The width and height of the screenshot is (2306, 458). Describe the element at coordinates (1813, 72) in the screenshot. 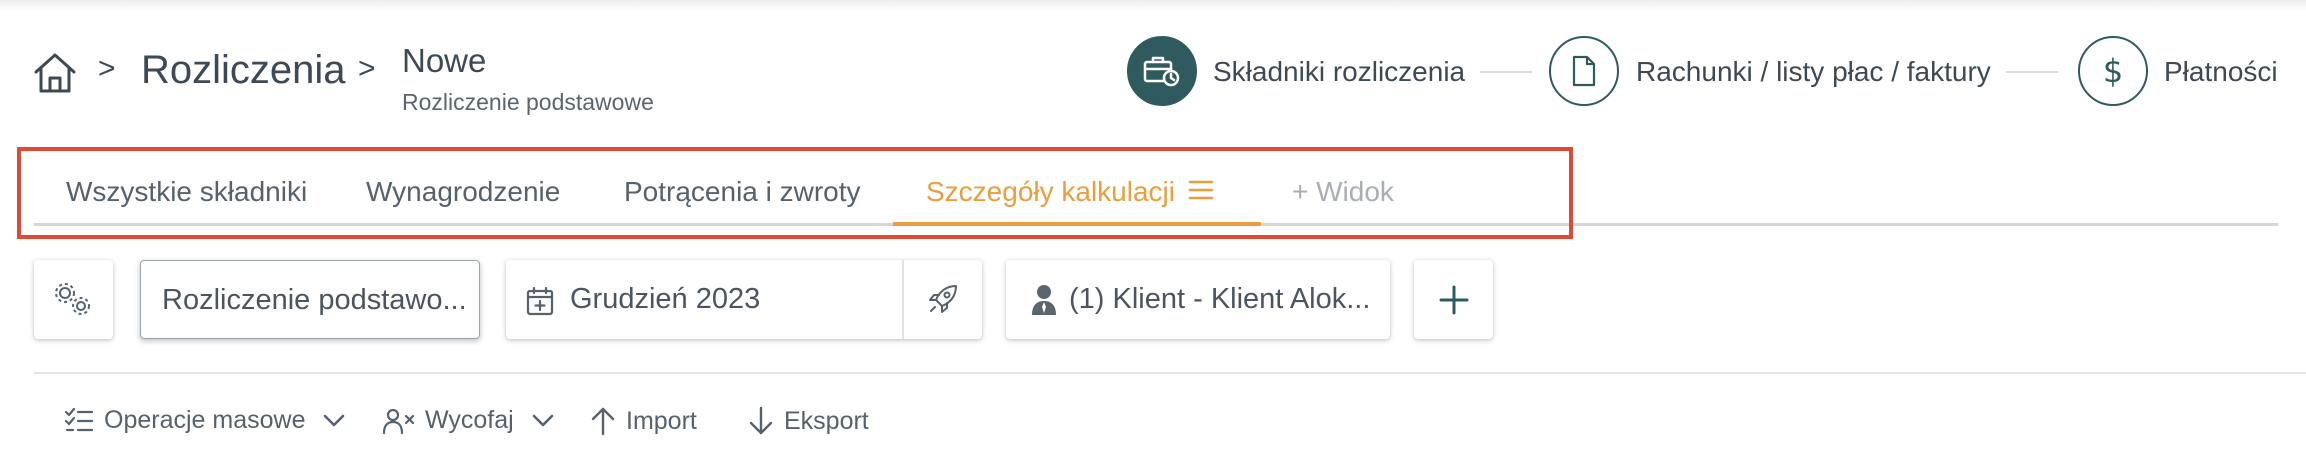

I see `step-rachunki-label: Rachunki / listy płac / faktury` at that location.